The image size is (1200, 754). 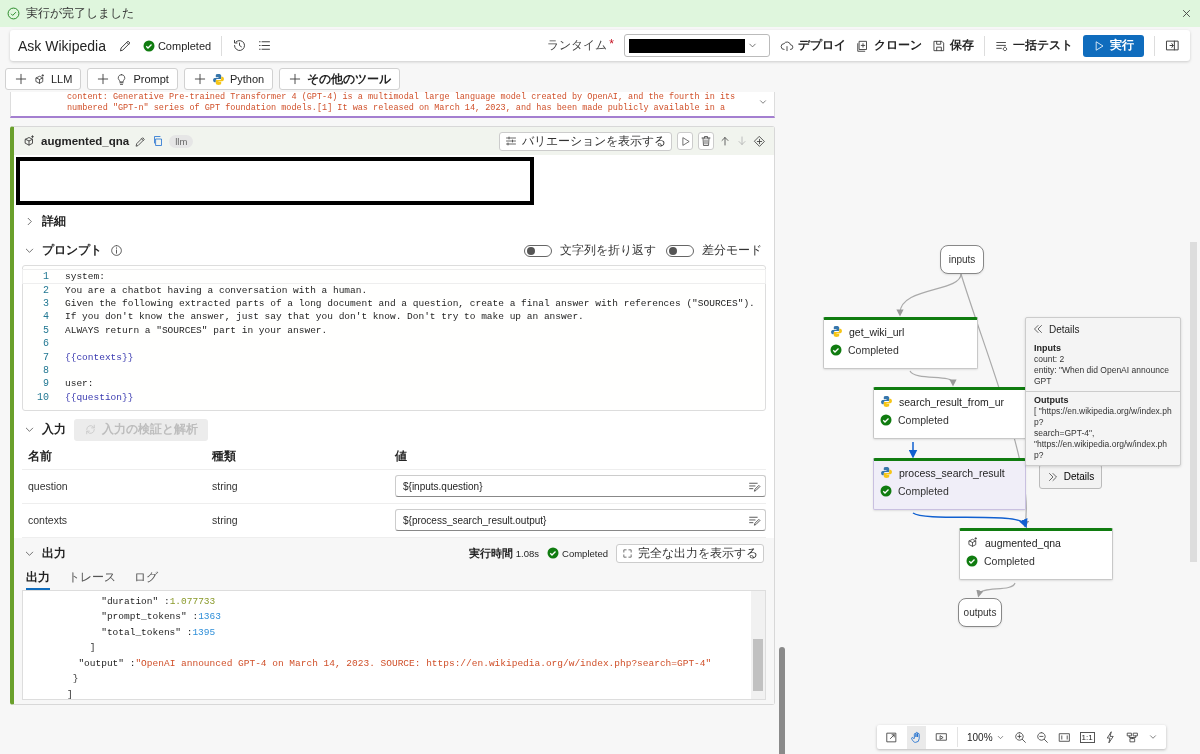 I want to click on zoom-dropdown: 100%, so click(x=986, y=737).